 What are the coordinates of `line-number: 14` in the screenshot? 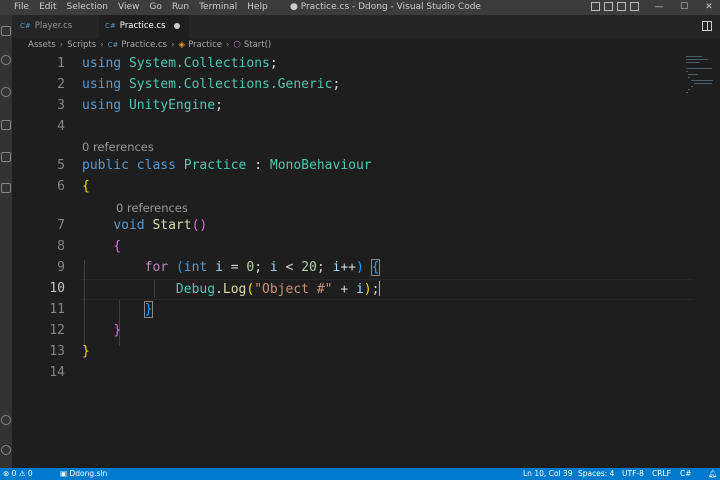 It's located at (57, 372).